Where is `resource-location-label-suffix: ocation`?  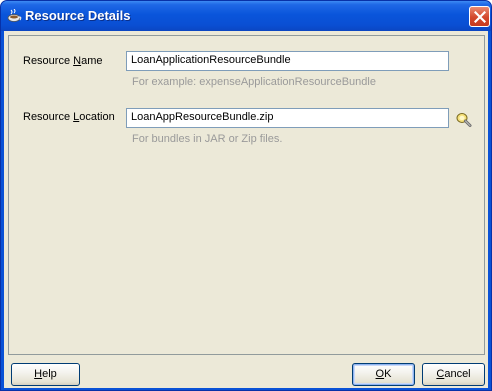 resource-location-label-suffix: ocation is located at coordinates (97, 117).